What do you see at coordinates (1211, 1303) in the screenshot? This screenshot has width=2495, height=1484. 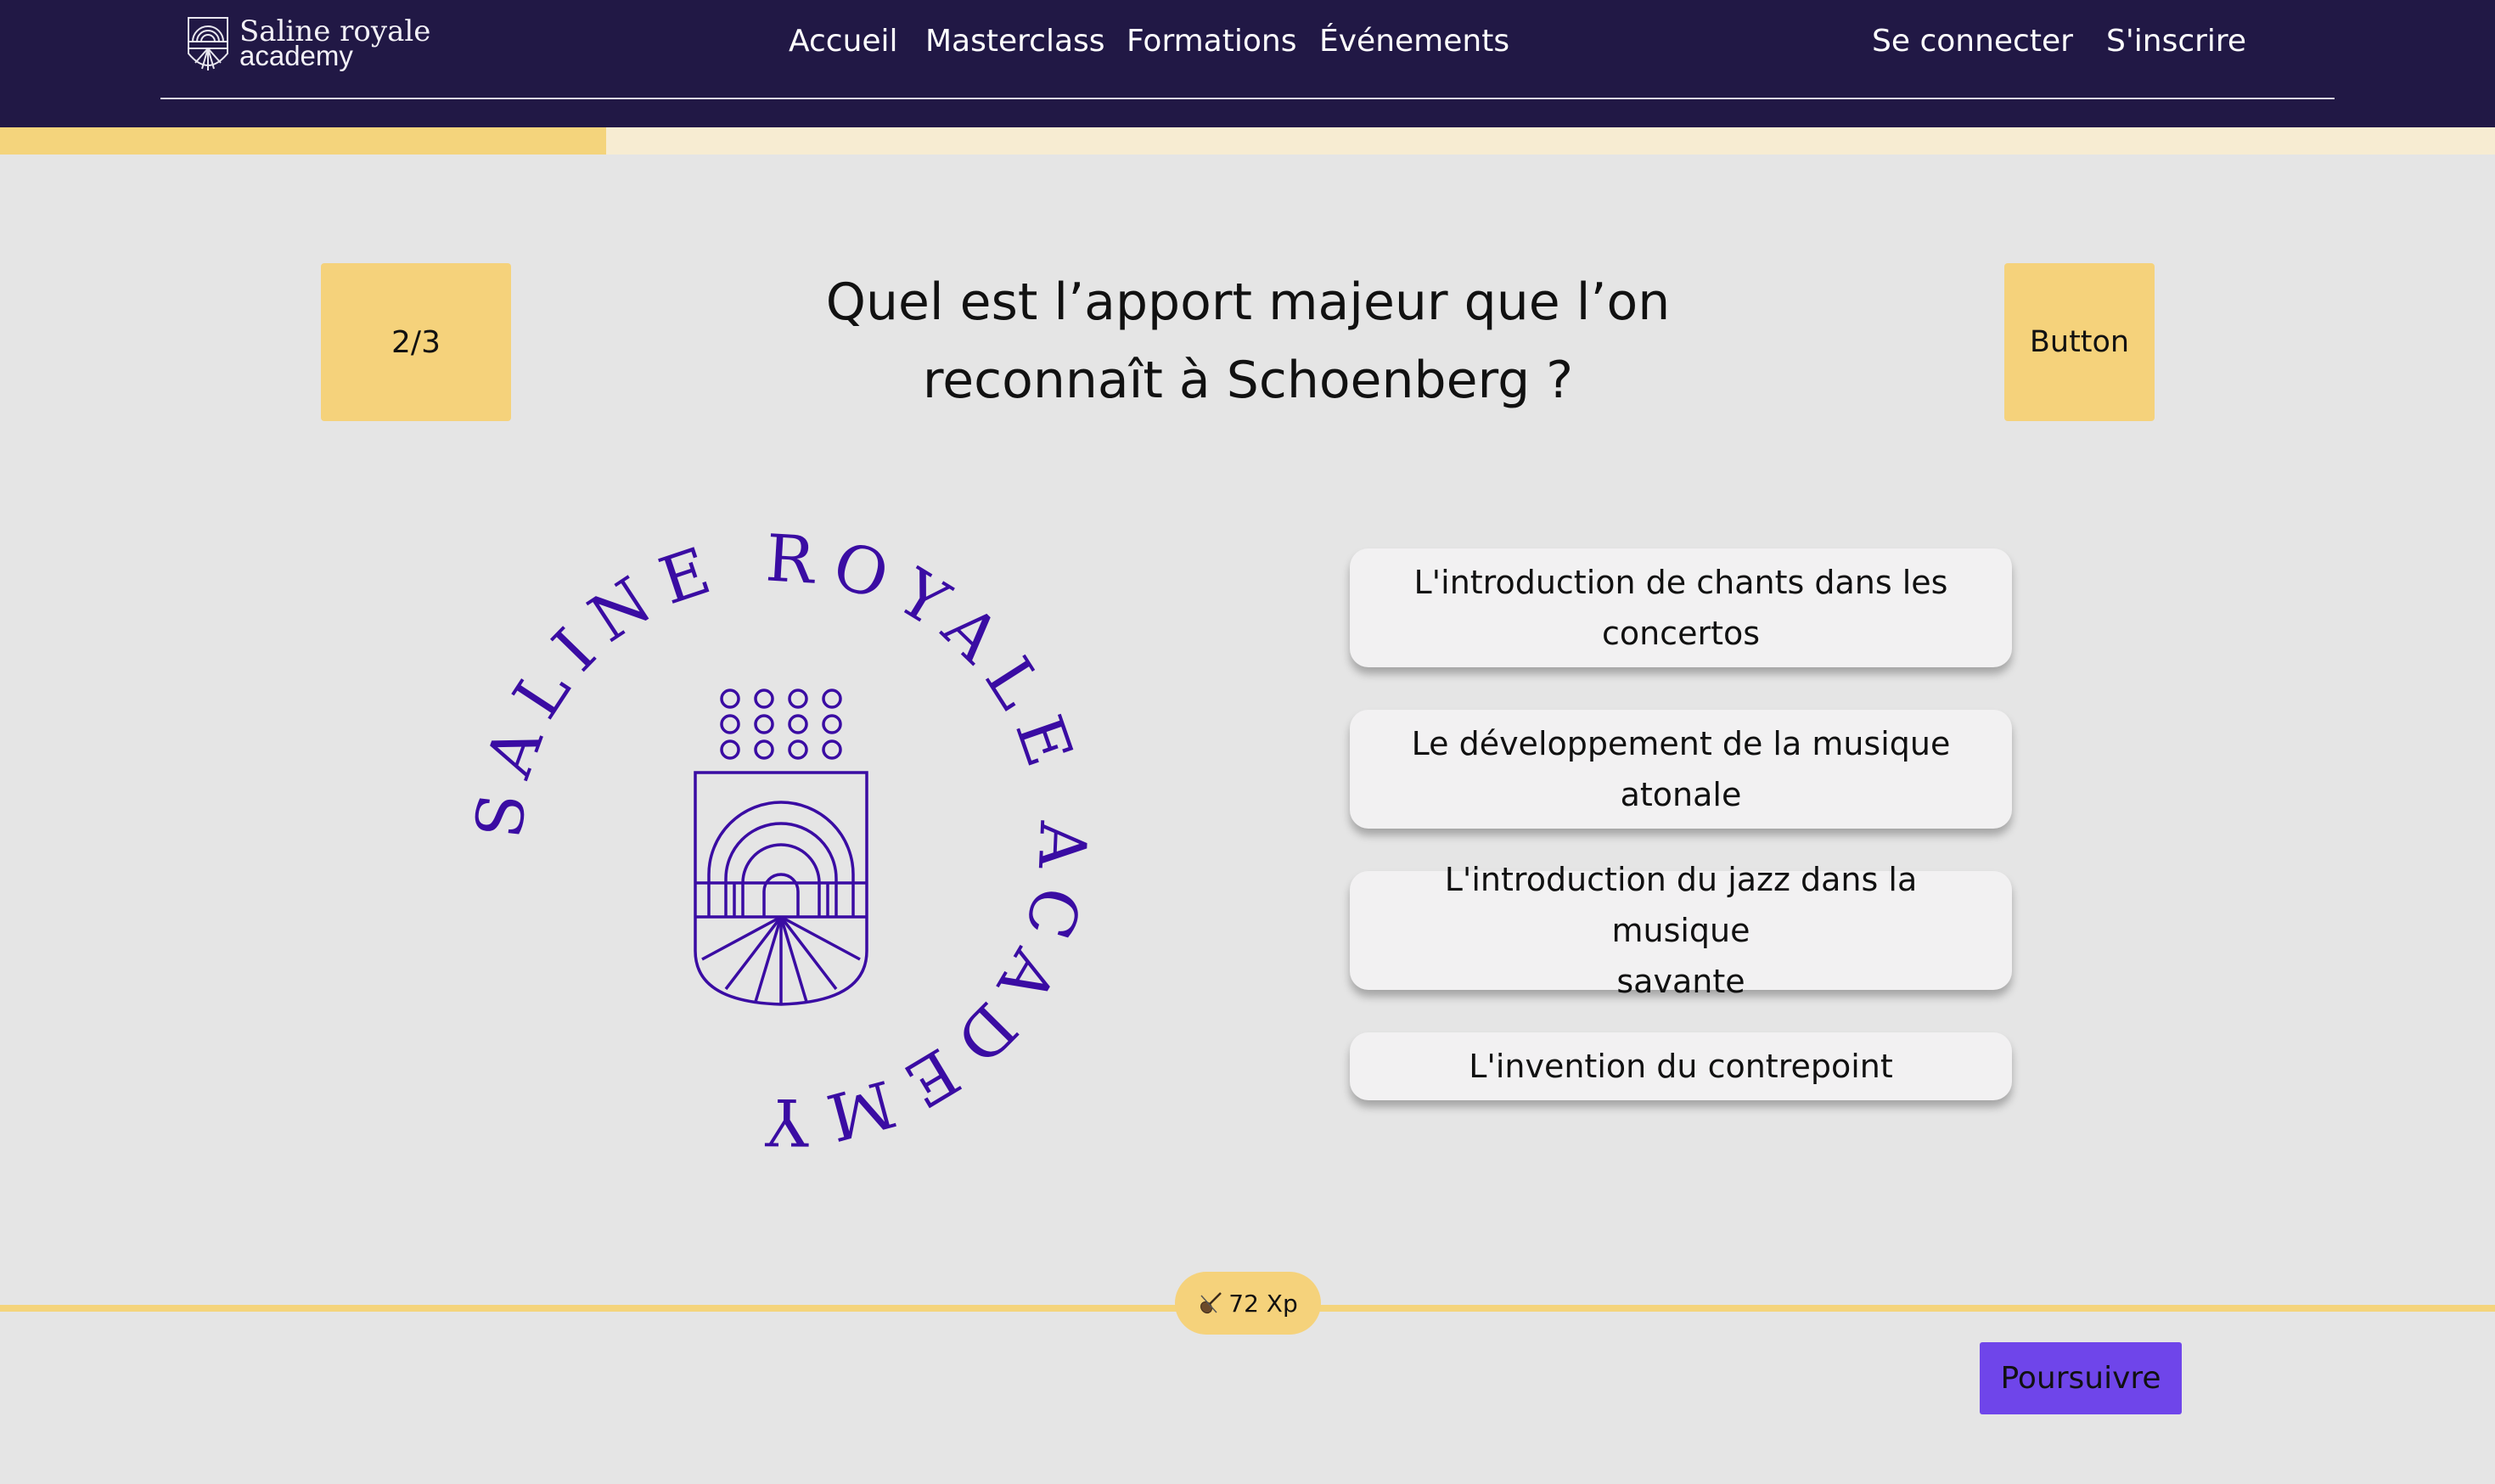 I see `violin-icon` at bounding box center [1211, 1303].